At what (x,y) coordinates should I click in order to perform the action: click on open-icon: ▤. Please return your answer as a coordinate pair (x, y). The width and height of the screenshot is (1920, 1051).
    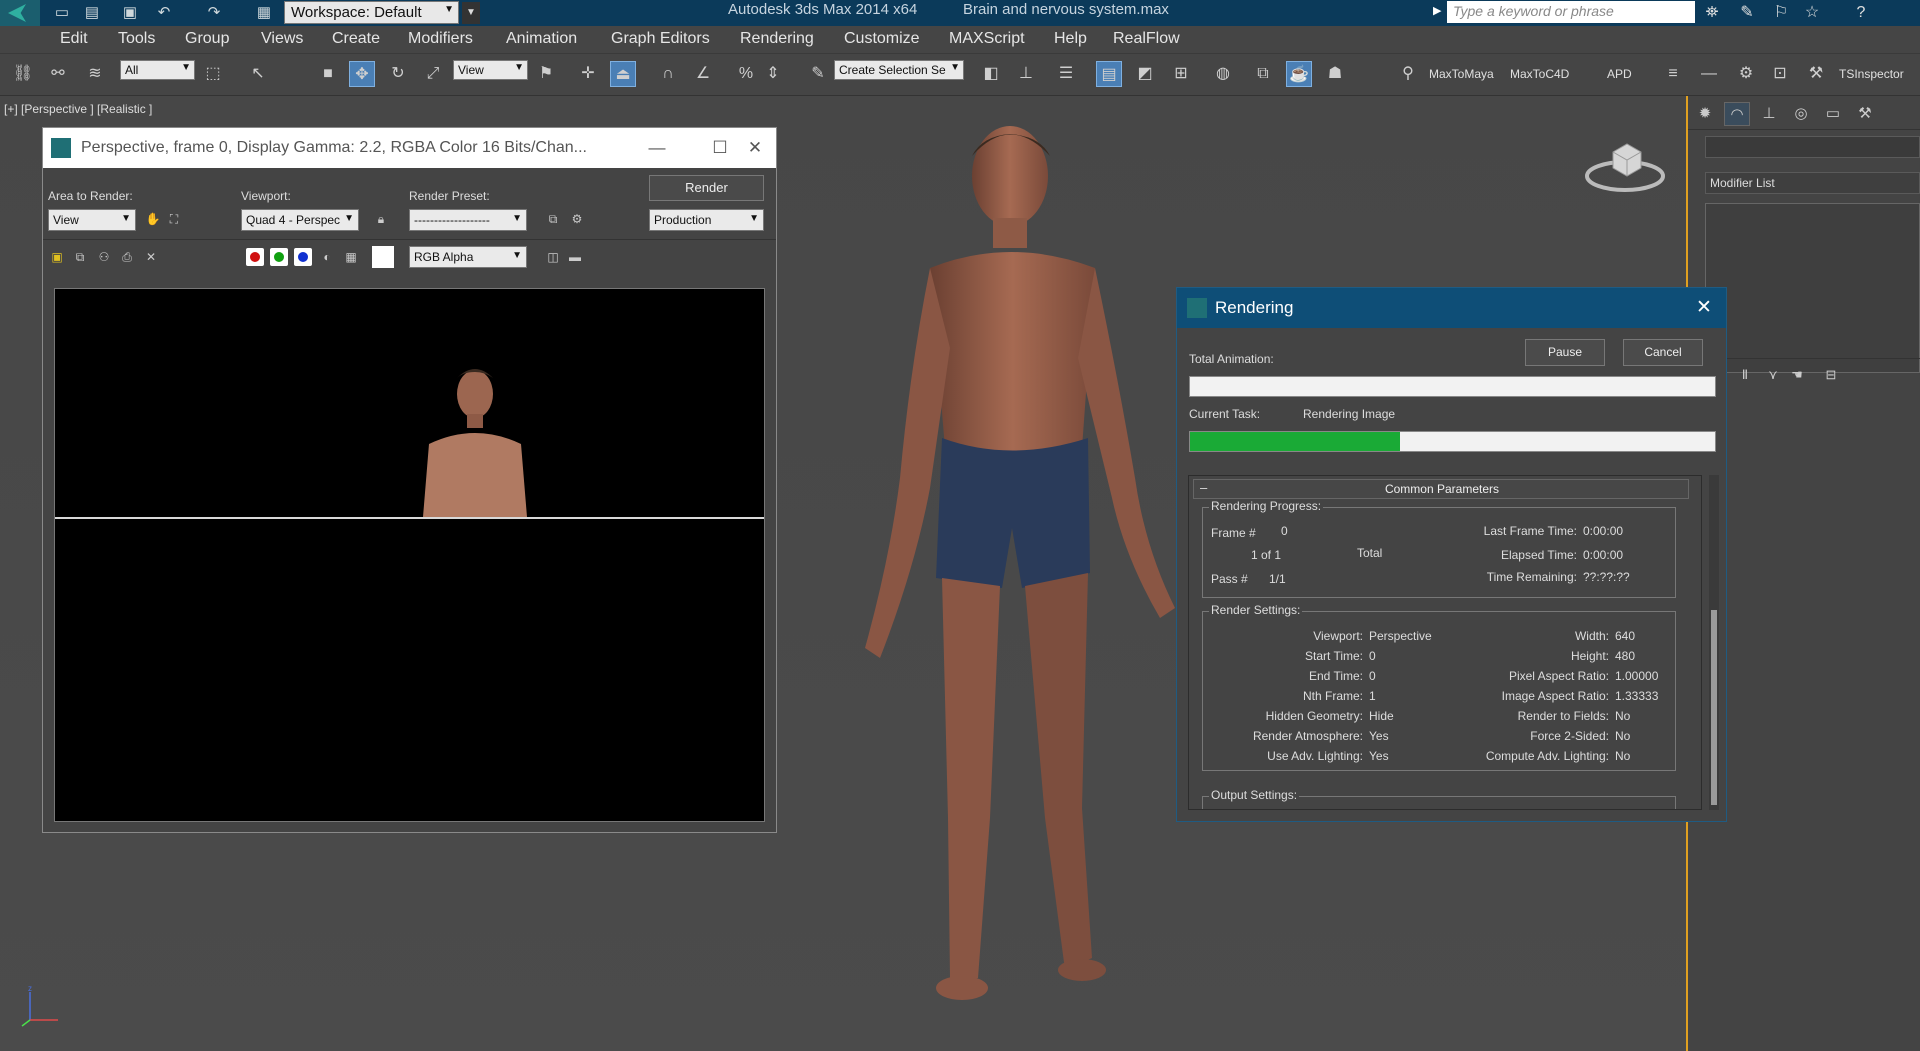
    Looking at the image, I should click on (92, 13).